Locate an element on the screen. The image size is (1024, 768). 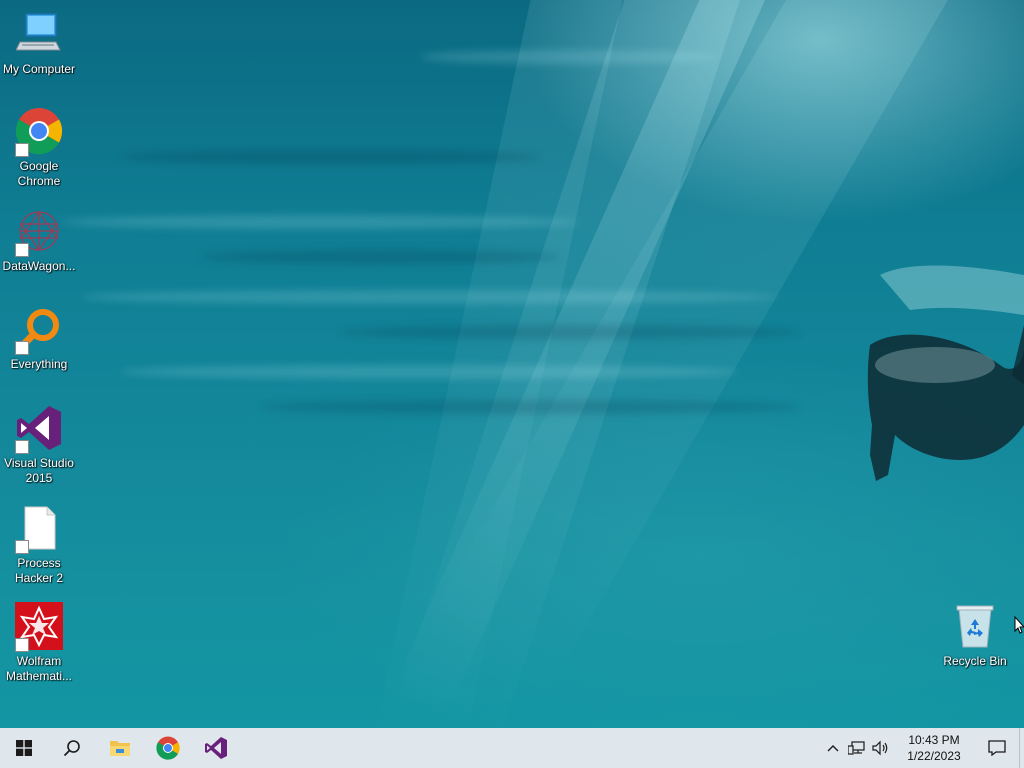
clock-date: 1/22/2023 is located at coordinates (934, 756).